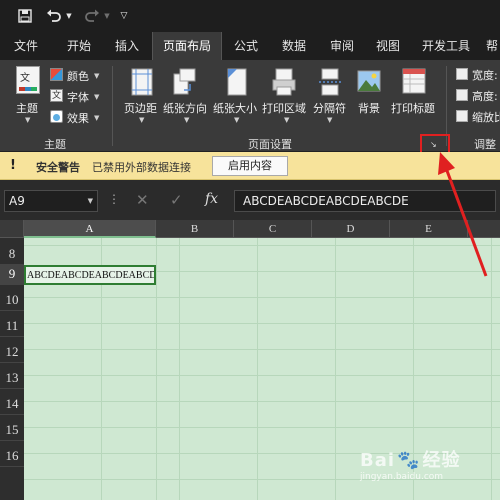 The image size is (500, 500). What do you see at coordinates (284, 82) in the screenshot?
I see `print-area-icon` at bounding box center [284, 82].